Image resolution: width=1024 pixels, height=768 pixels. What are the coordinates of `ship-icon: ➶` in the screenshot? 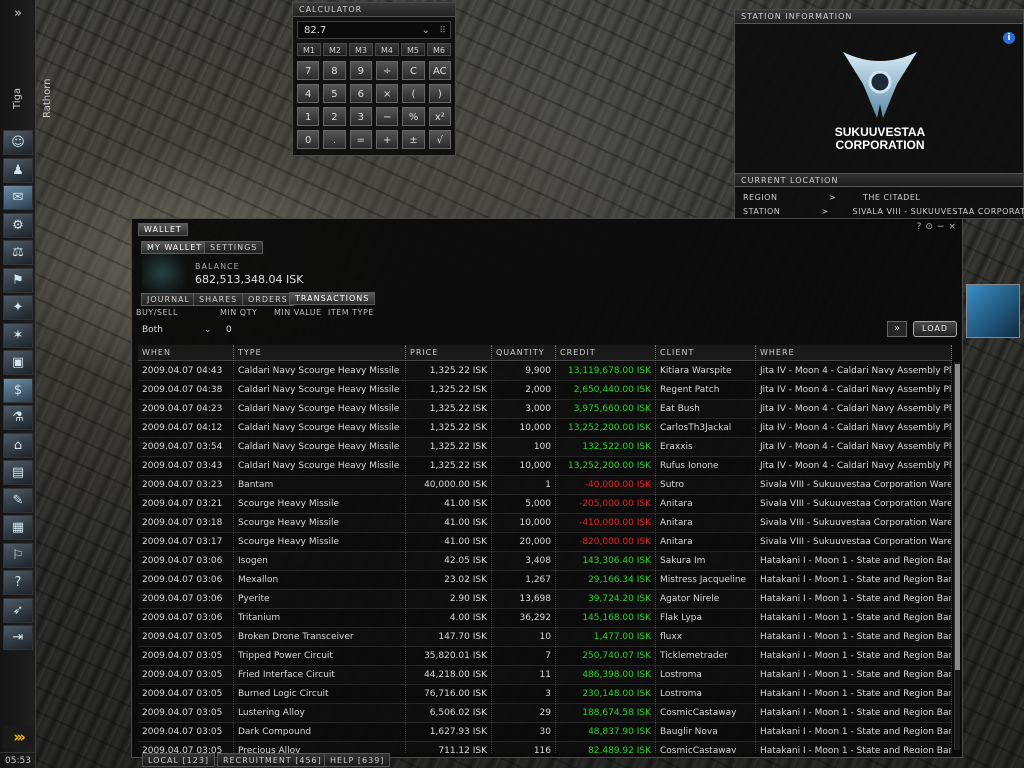 It's located at (18, 610).